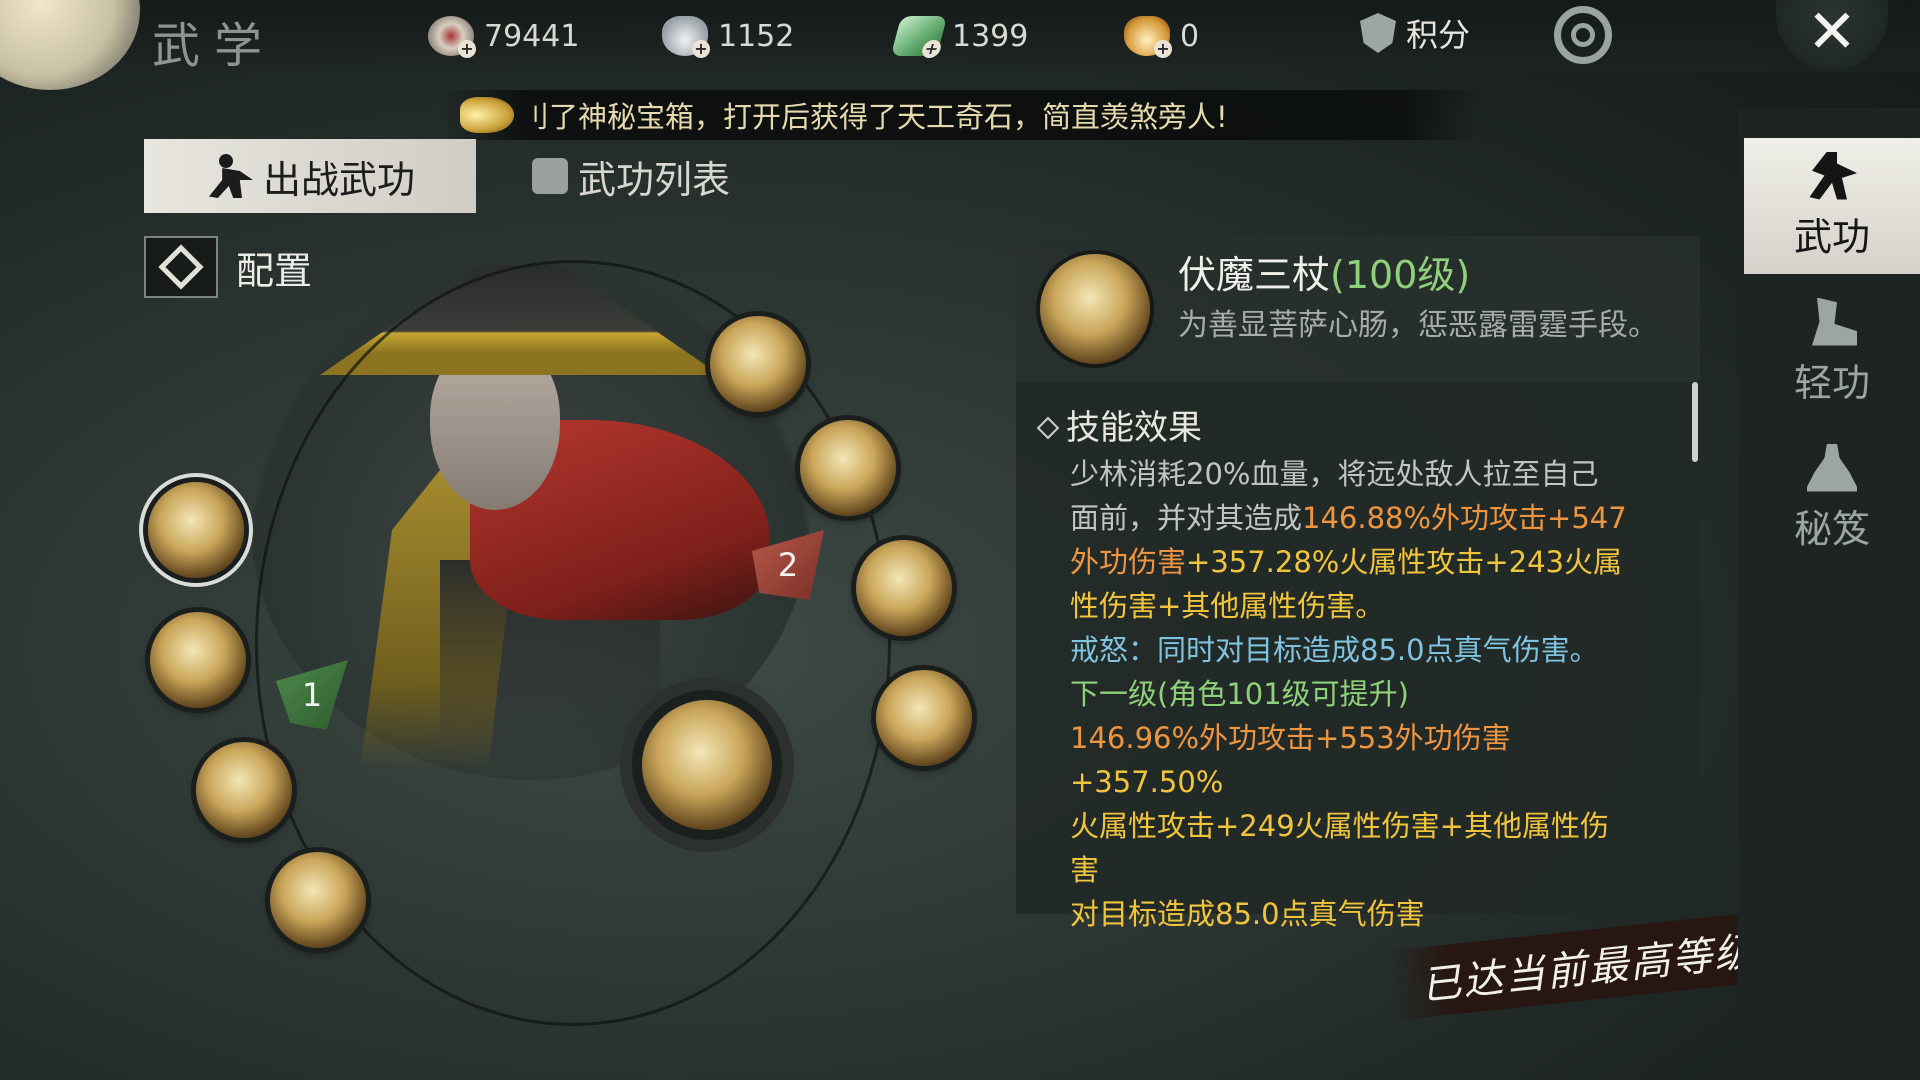 The width and height of the screenshot is (1920, 1080). I want to click on effect-line: 性伤害+其他属性伤害。, so click(1227, 606).